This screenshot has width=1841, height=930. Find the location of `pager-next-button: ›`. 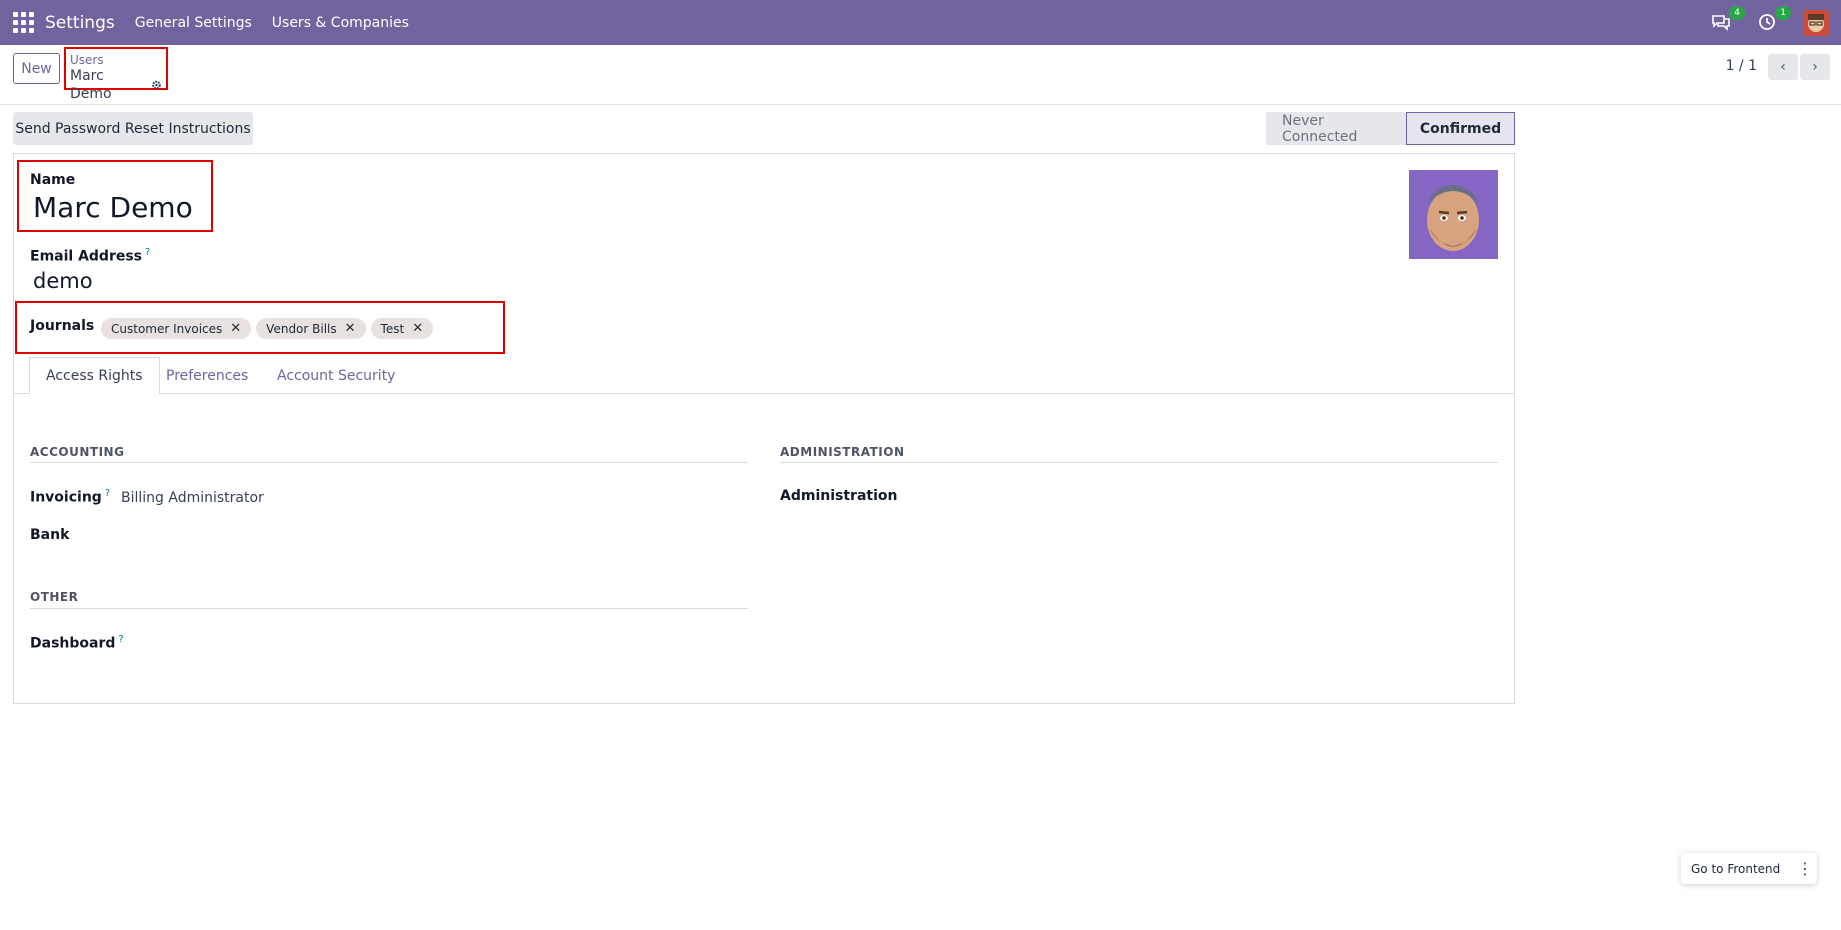

pager-next-button: › is located at coordinates (1815, 67).